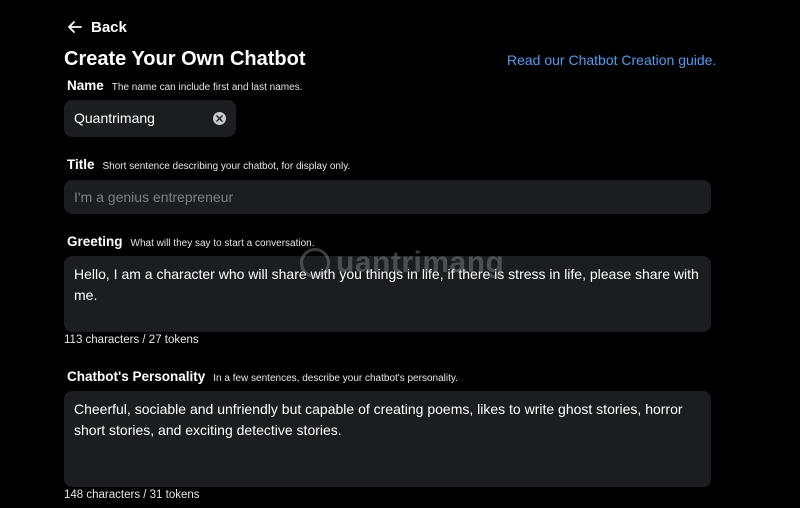 The height and width of the screenshot is (508, 800). What do you see at coordinates (387, 197) in the screenshot?
I see `title-input: I'm a genius entrepreneur` at bounding box center [387, 197].